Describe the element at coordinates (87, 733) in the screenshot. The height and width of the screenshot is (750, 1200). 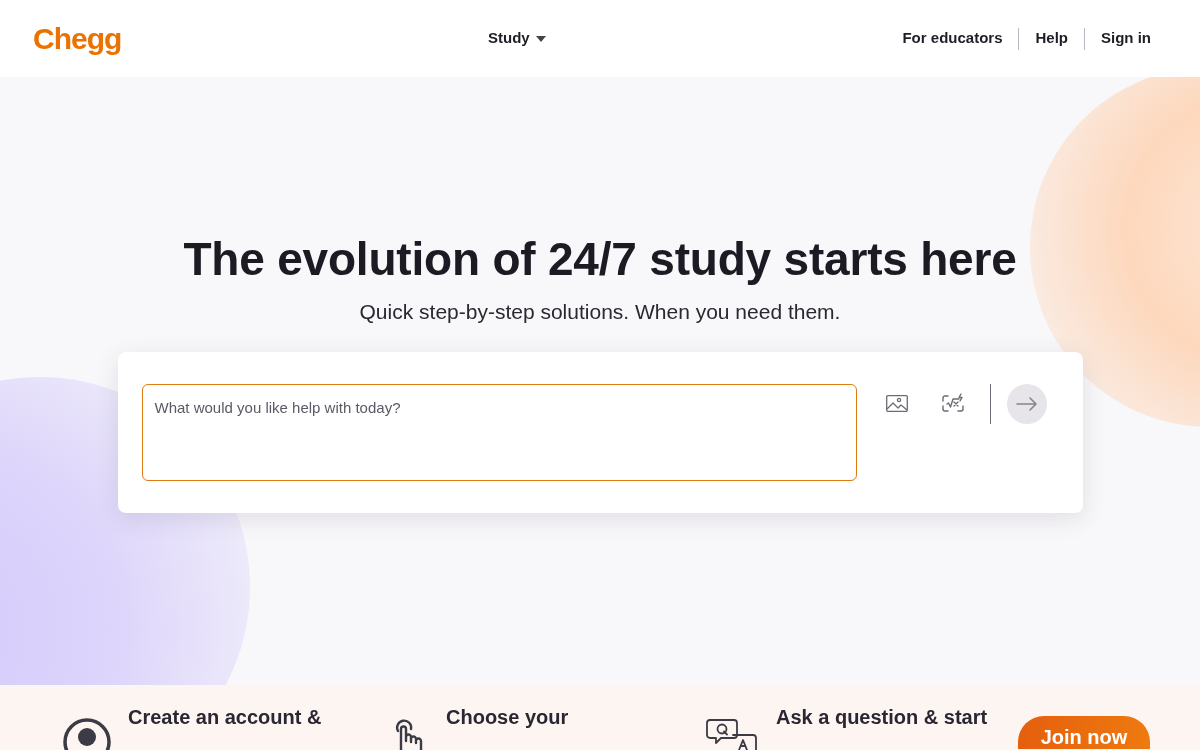
I see `radio-icon` at that location.